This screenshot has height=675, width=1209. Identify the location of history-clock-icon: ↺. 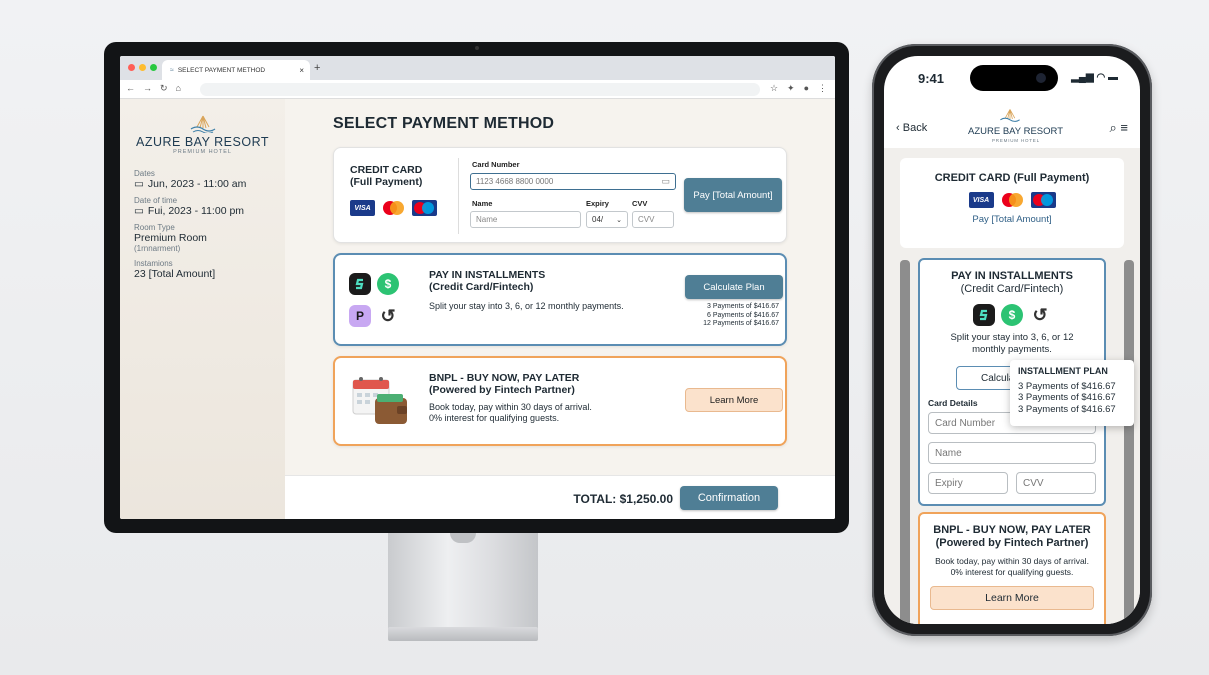
(1040, 314).